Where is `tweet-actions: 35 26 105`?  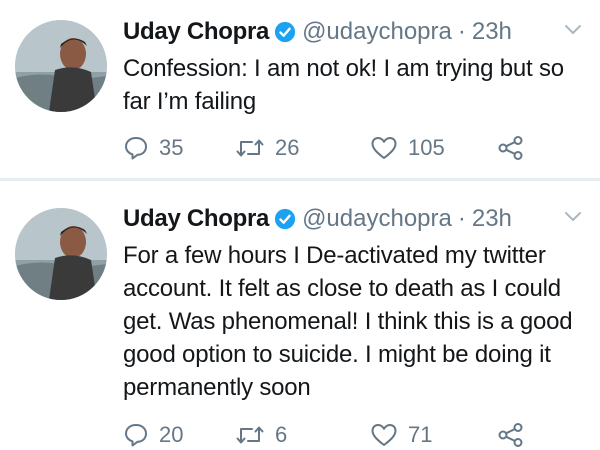
tweet-actions: 35 26 105 is located at coordinates (333, 148).